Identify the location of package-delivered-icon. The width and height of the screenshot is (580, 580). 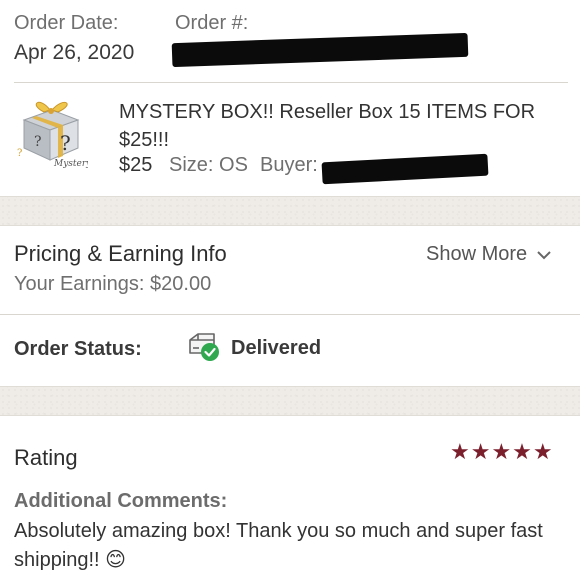
(204, 347).